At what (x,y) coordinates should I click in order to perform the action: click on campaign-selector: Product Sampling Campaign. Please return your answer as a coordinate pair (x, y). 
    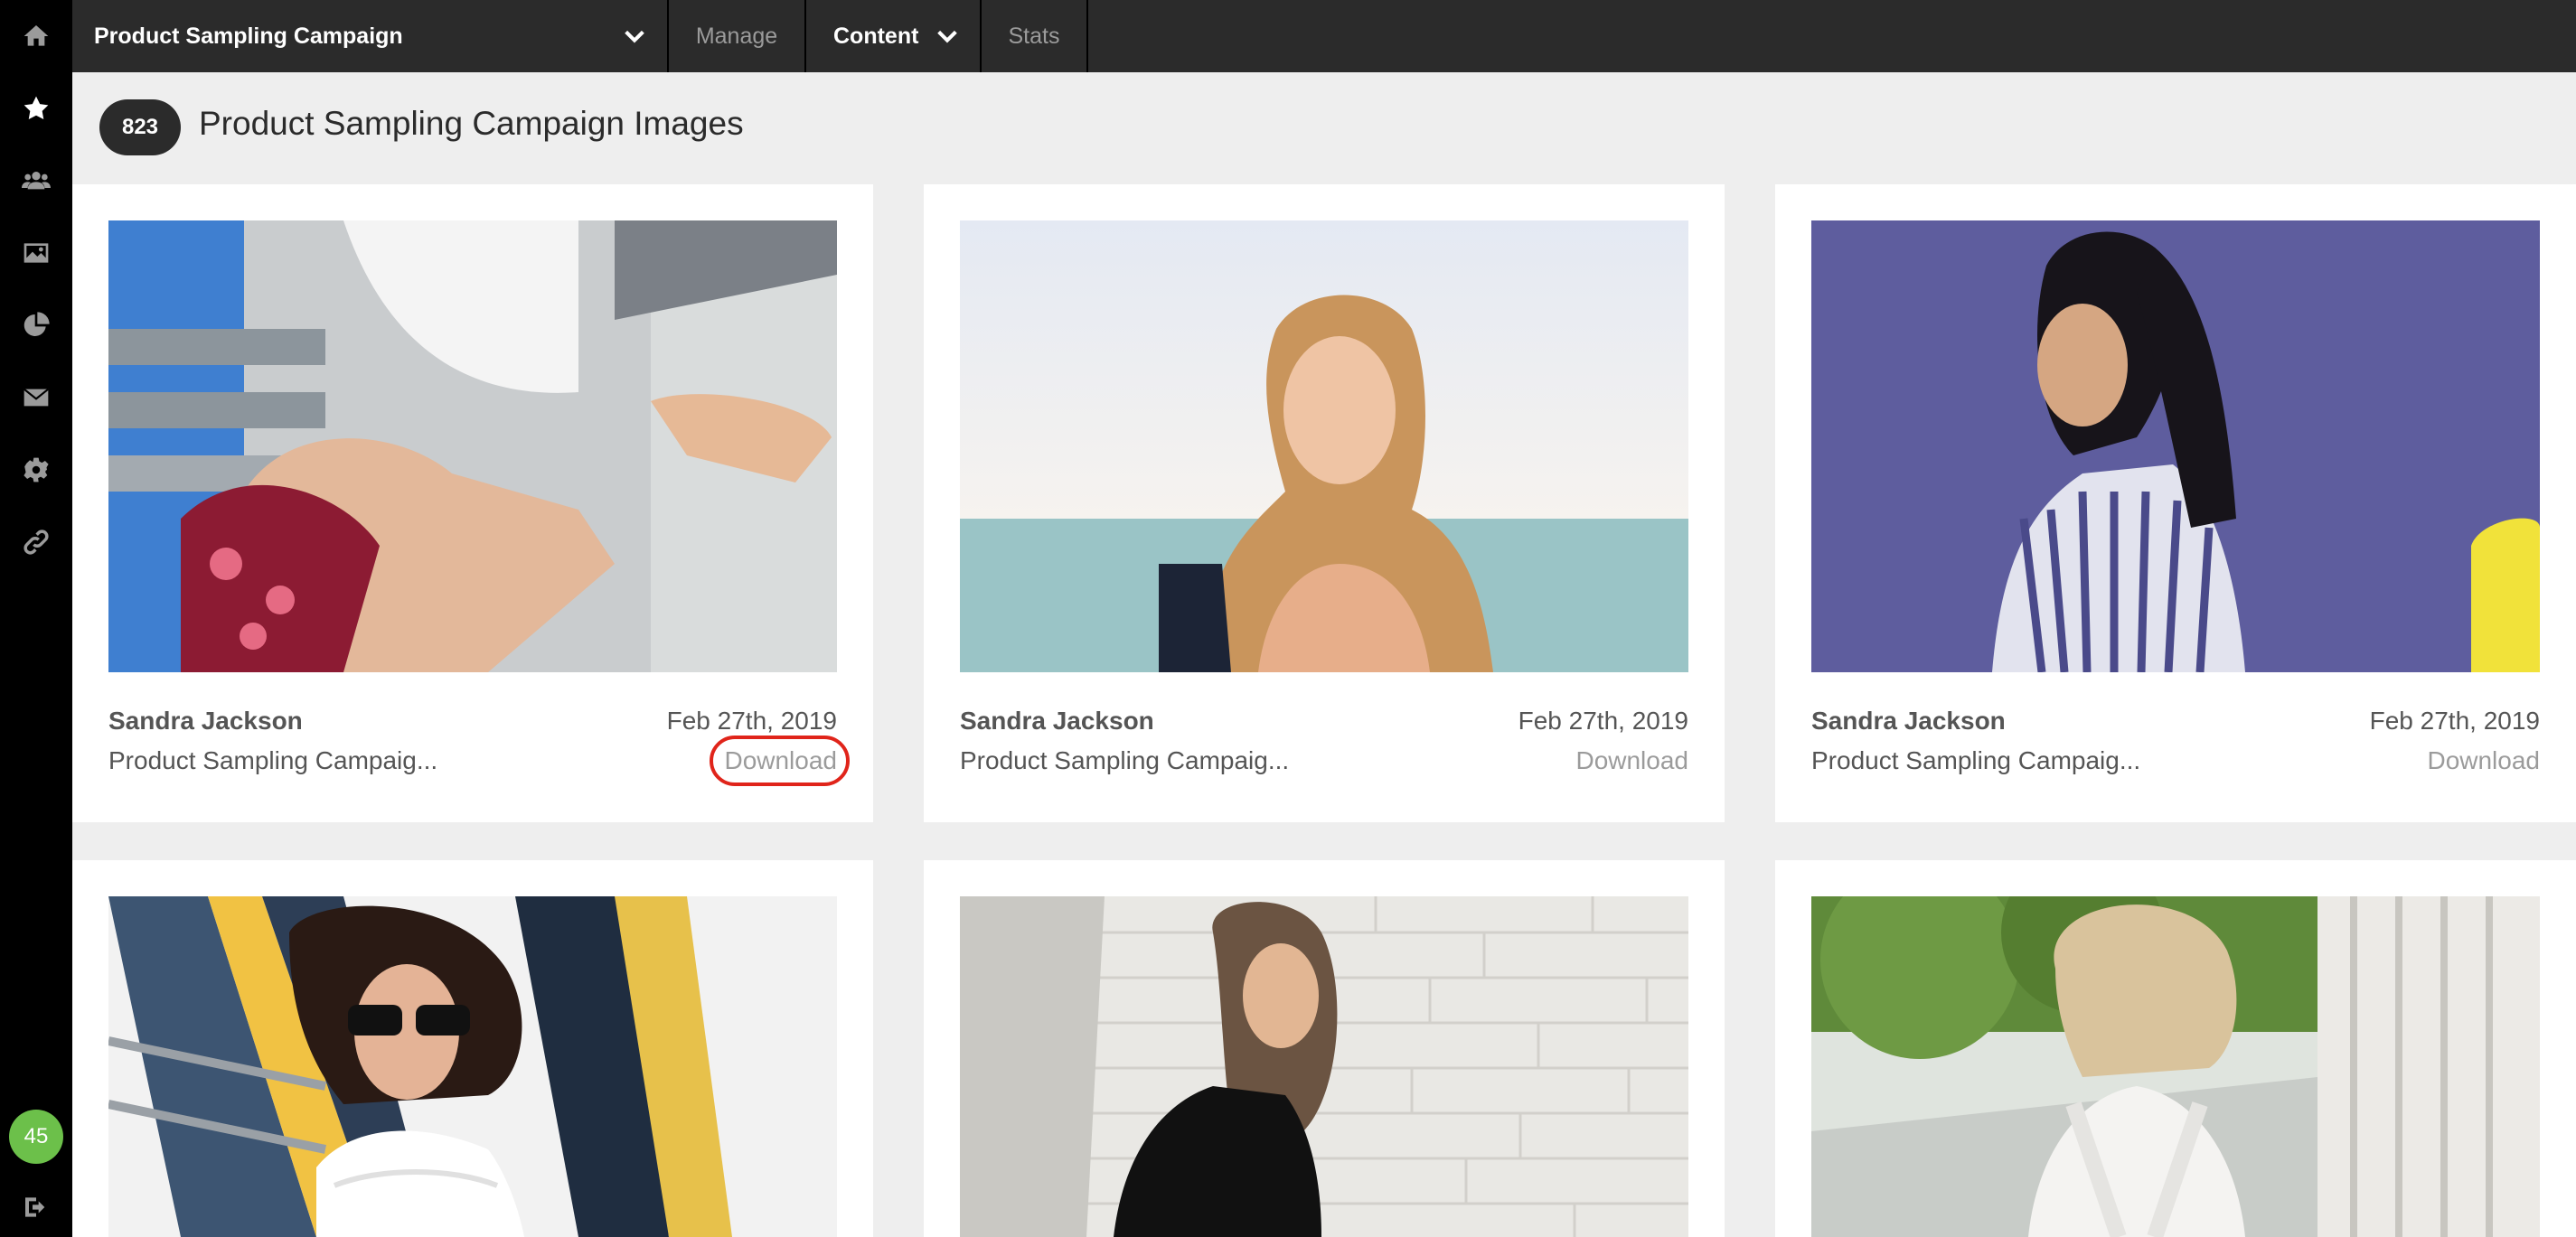
    Looking at the image, I should click on (371, 36).